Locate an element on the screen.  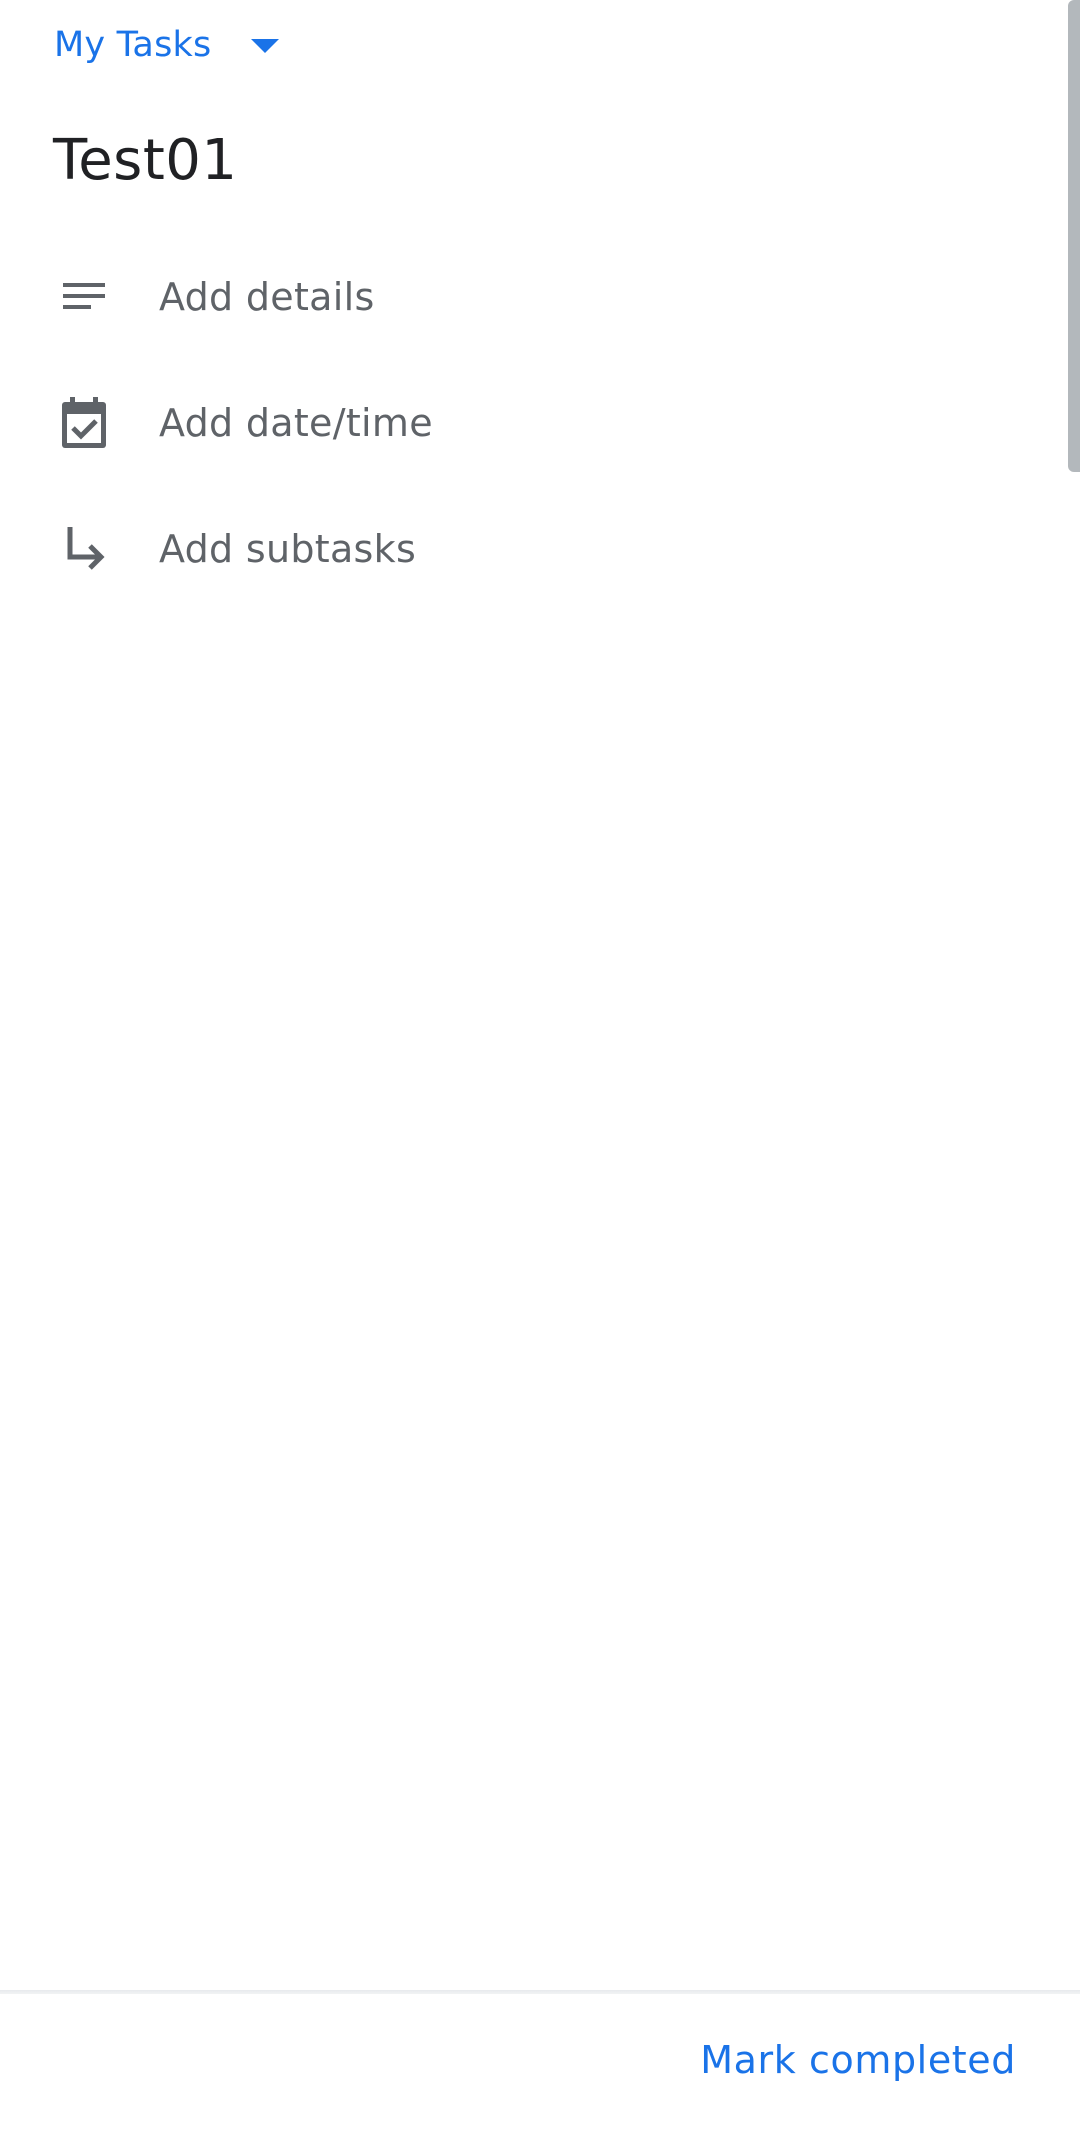
notes-lines-icon is located at coordinates (84, 297).